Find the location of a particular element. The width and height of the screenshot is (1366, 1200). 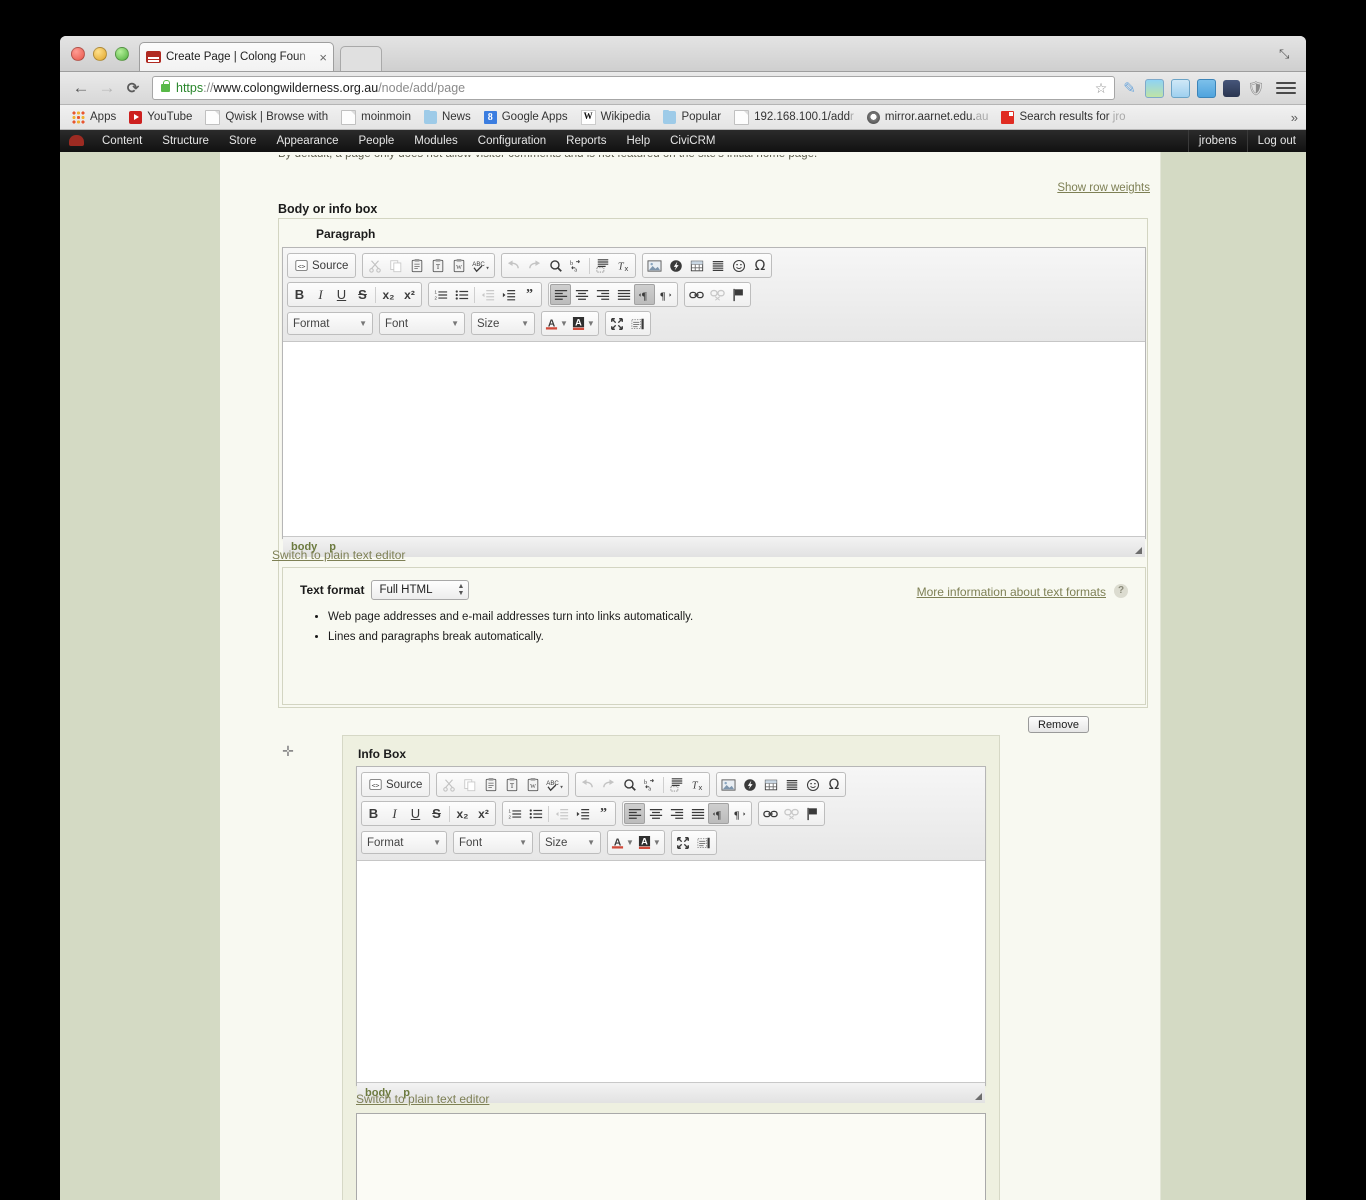

reload-button: ⟳ is located at coordinates (133, 88).